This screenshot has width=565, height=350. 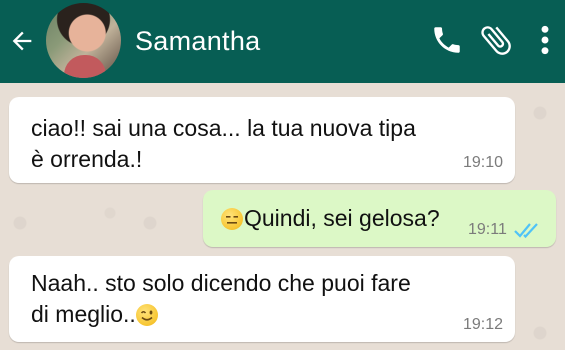 I want to click on phone-icon, so click(x=447, y=40).